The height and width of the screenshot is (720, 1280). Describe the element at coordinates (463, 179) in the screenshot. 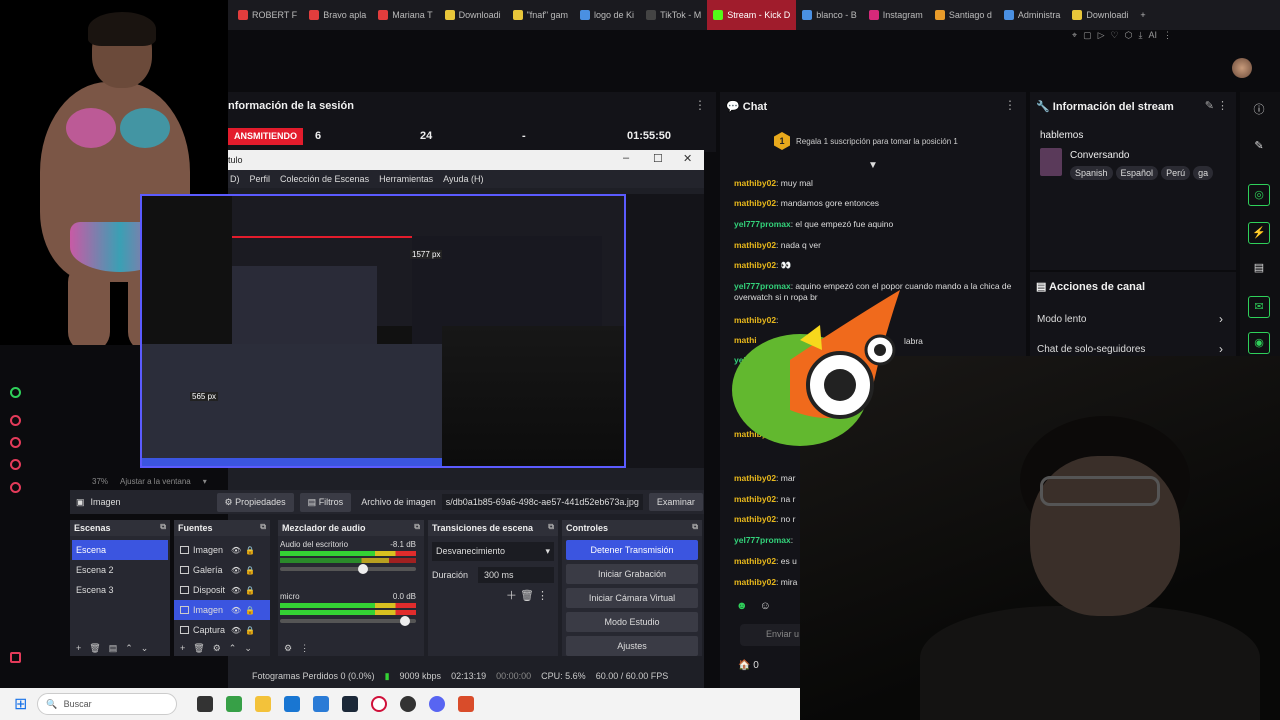

I see `obs-menu-item: Ayuda (H)` at that location.